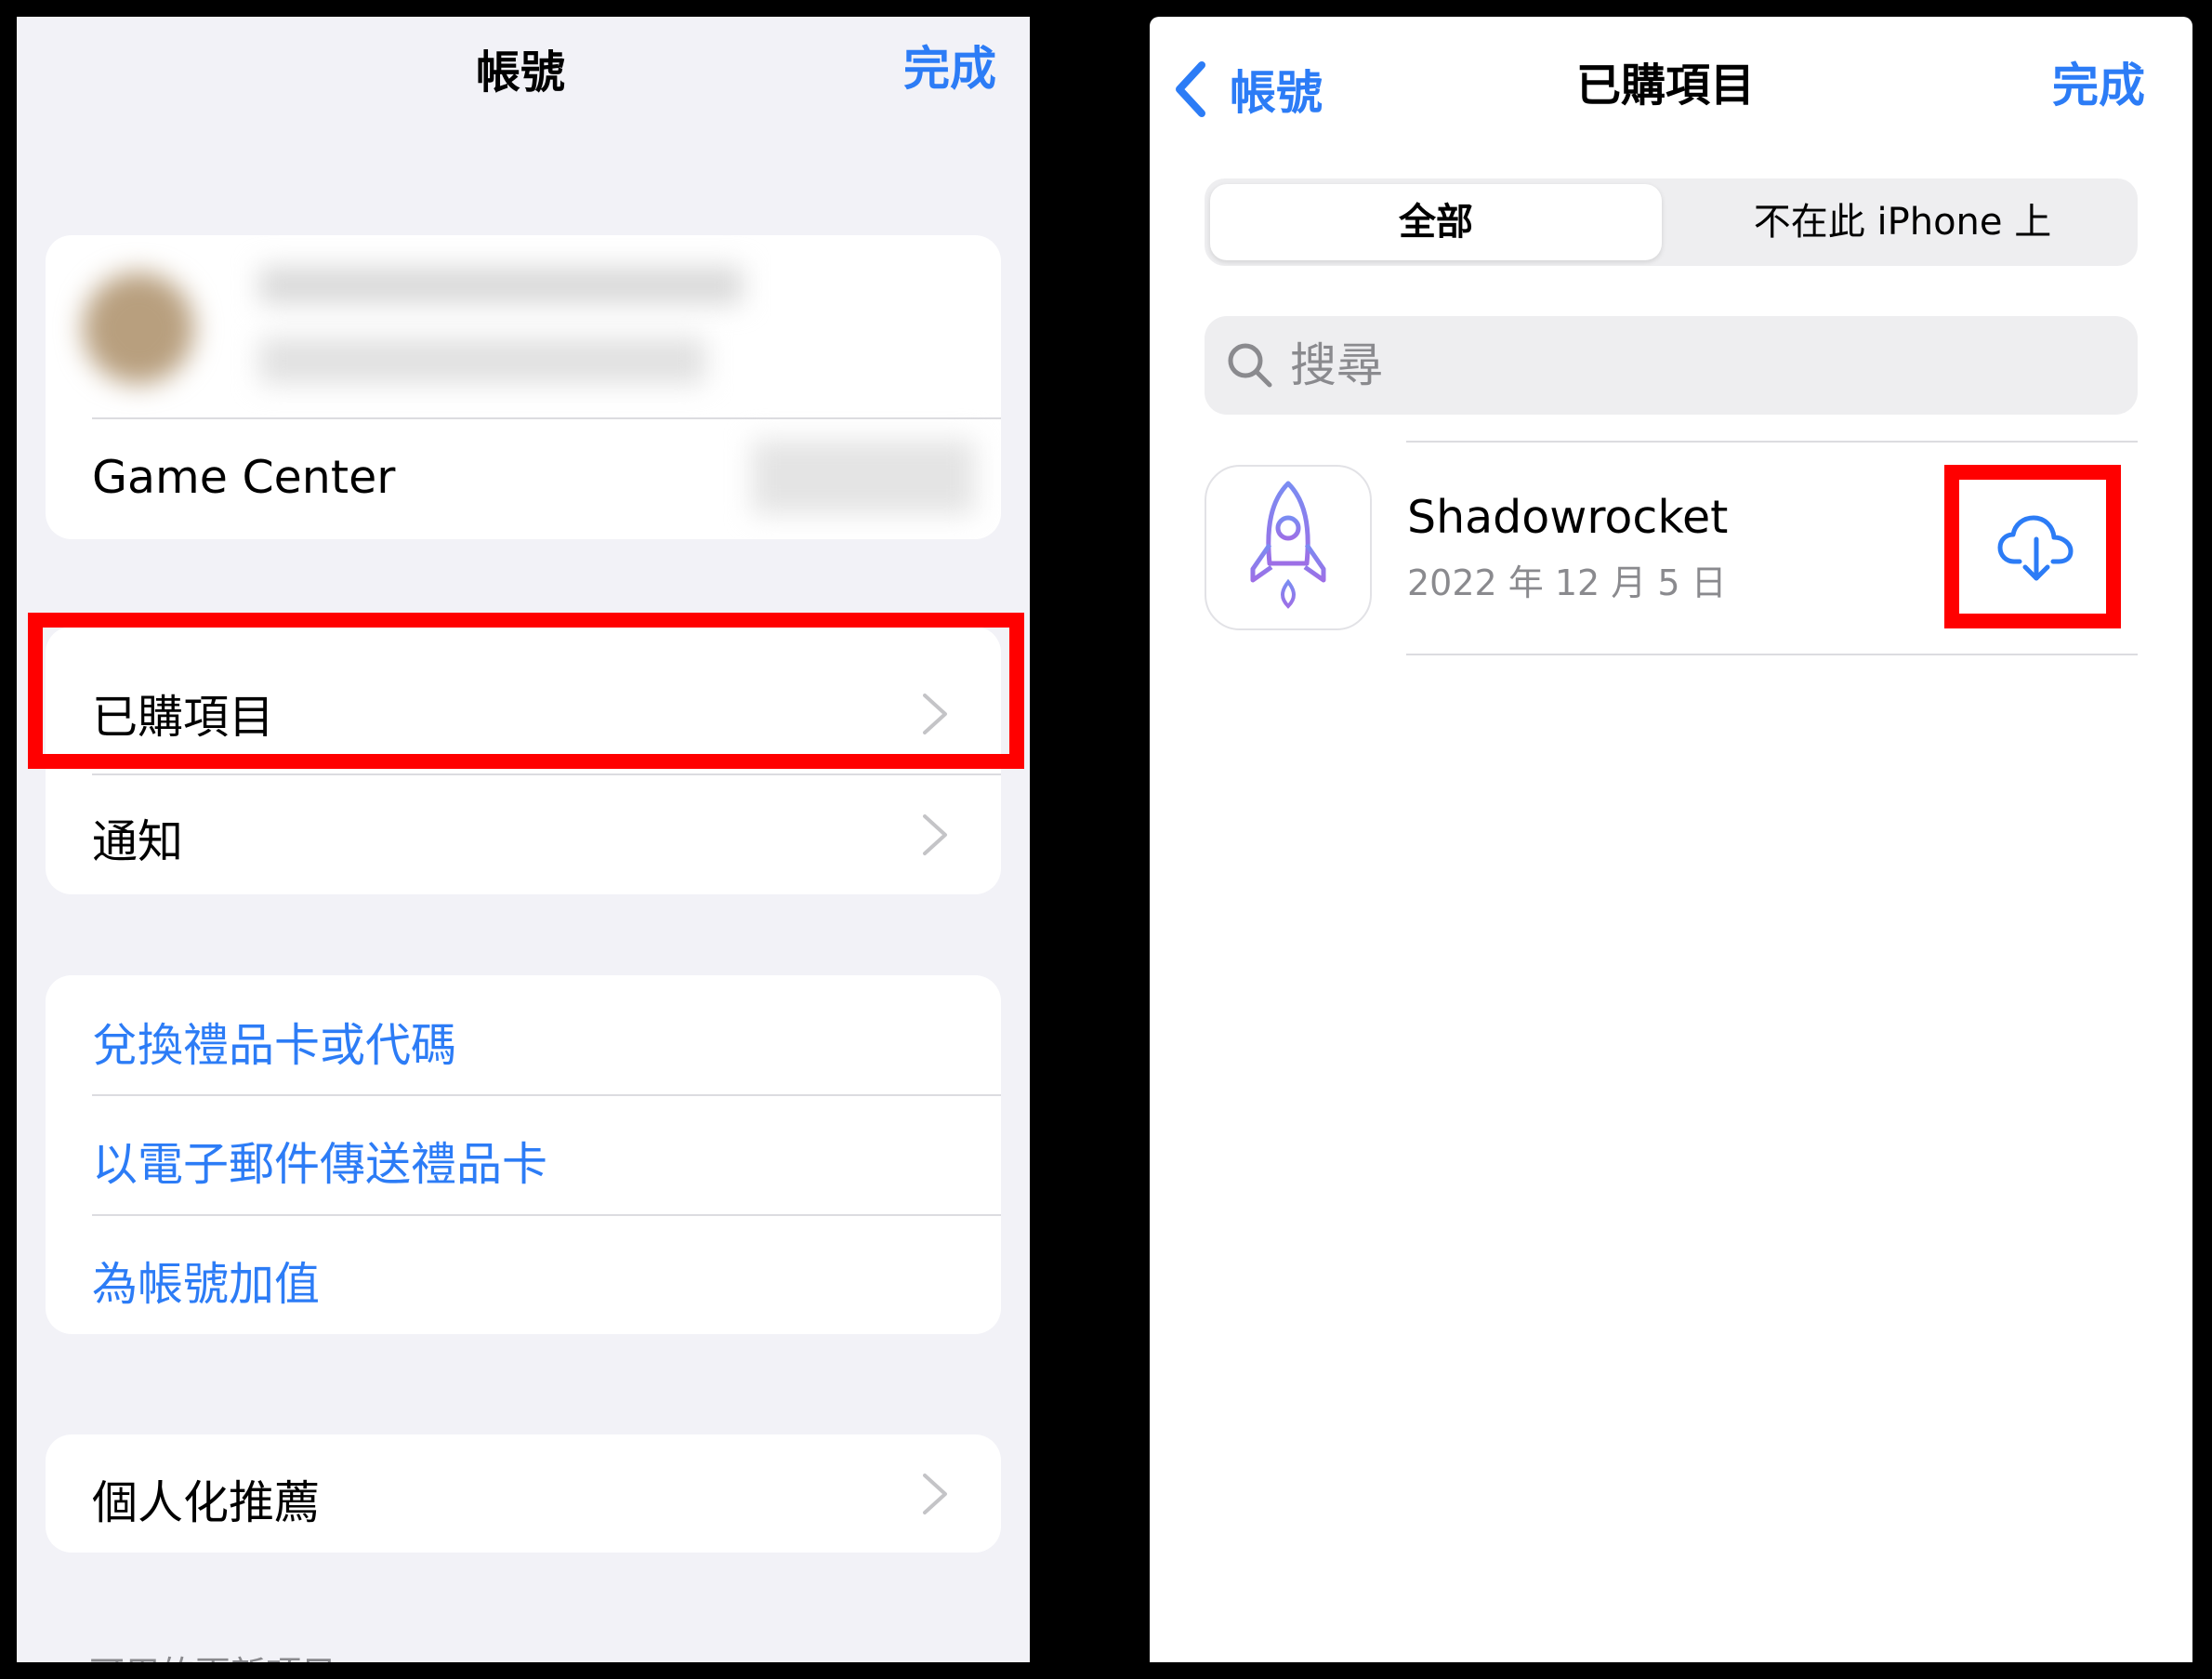 The image size is (2212, 1679). I want to click on app-name: Shadowrocket, so click(1568, 517).